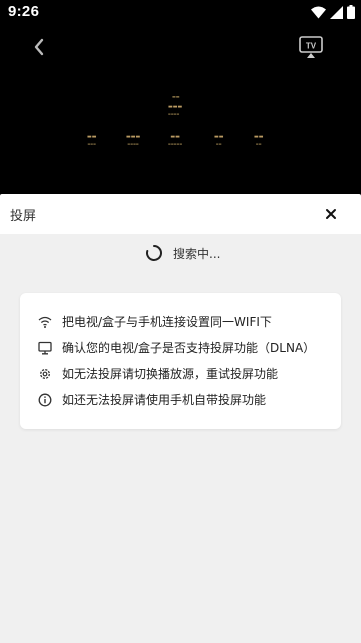  I want to click on tv-icon-label: TV, so click(311, 46).